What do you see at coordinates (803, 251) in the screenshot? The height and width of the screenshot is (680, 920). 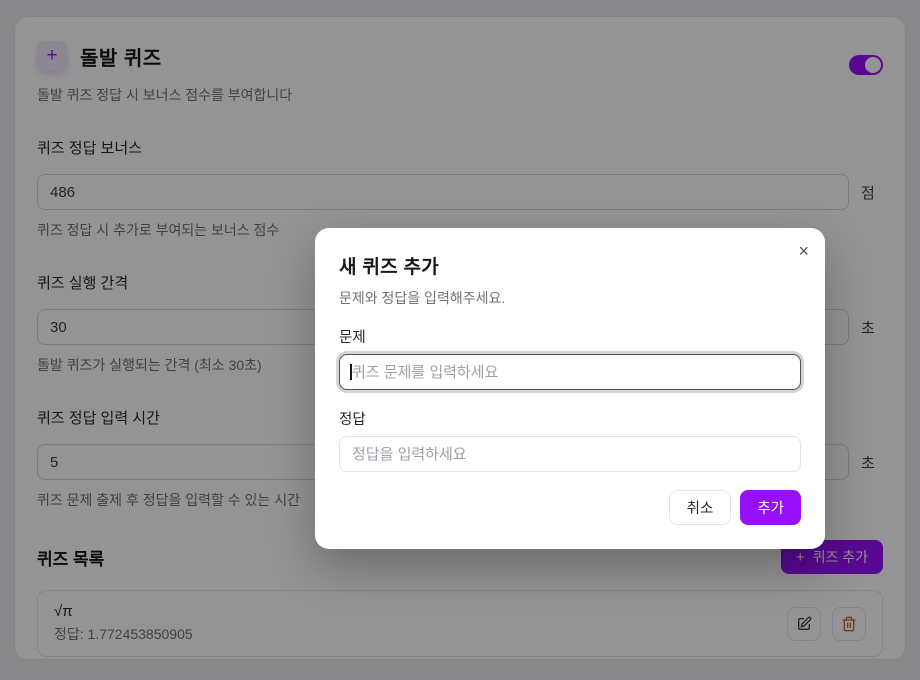 I see `close-icon: ×` at bounding box center [803, 251].